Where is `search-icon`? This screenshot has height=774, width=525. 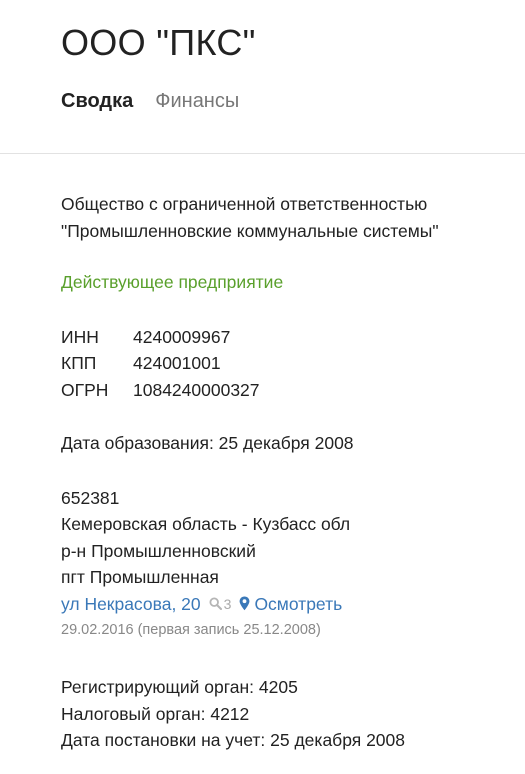
search-icon is located at coordinates (215, 604).